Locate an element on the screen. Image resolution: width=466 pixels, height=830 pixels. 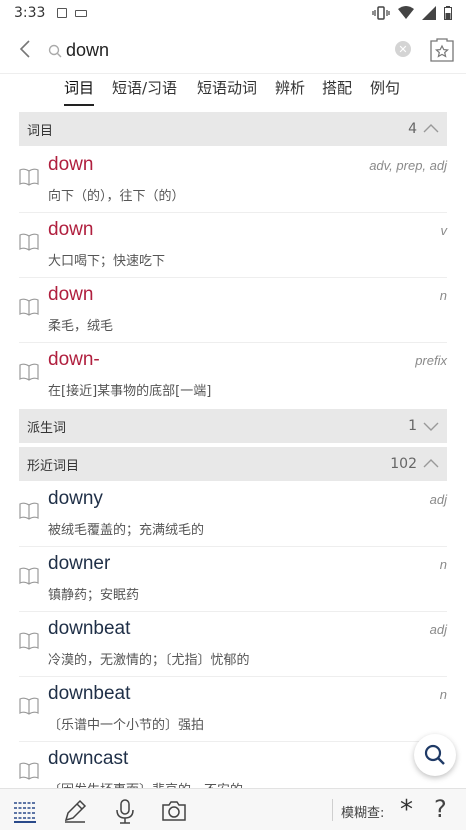
chevron-left-icon is located at coordinates (24, 49).